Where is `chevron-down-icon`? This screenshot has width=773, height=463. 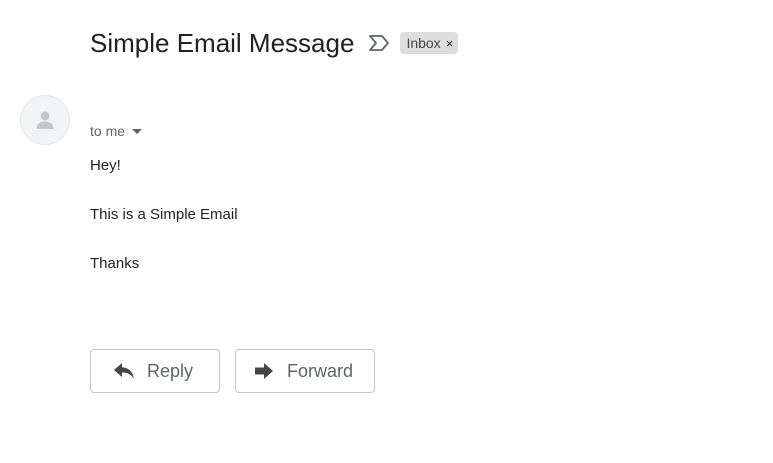 chevron-down-icon is located at coordinates (137, 131).